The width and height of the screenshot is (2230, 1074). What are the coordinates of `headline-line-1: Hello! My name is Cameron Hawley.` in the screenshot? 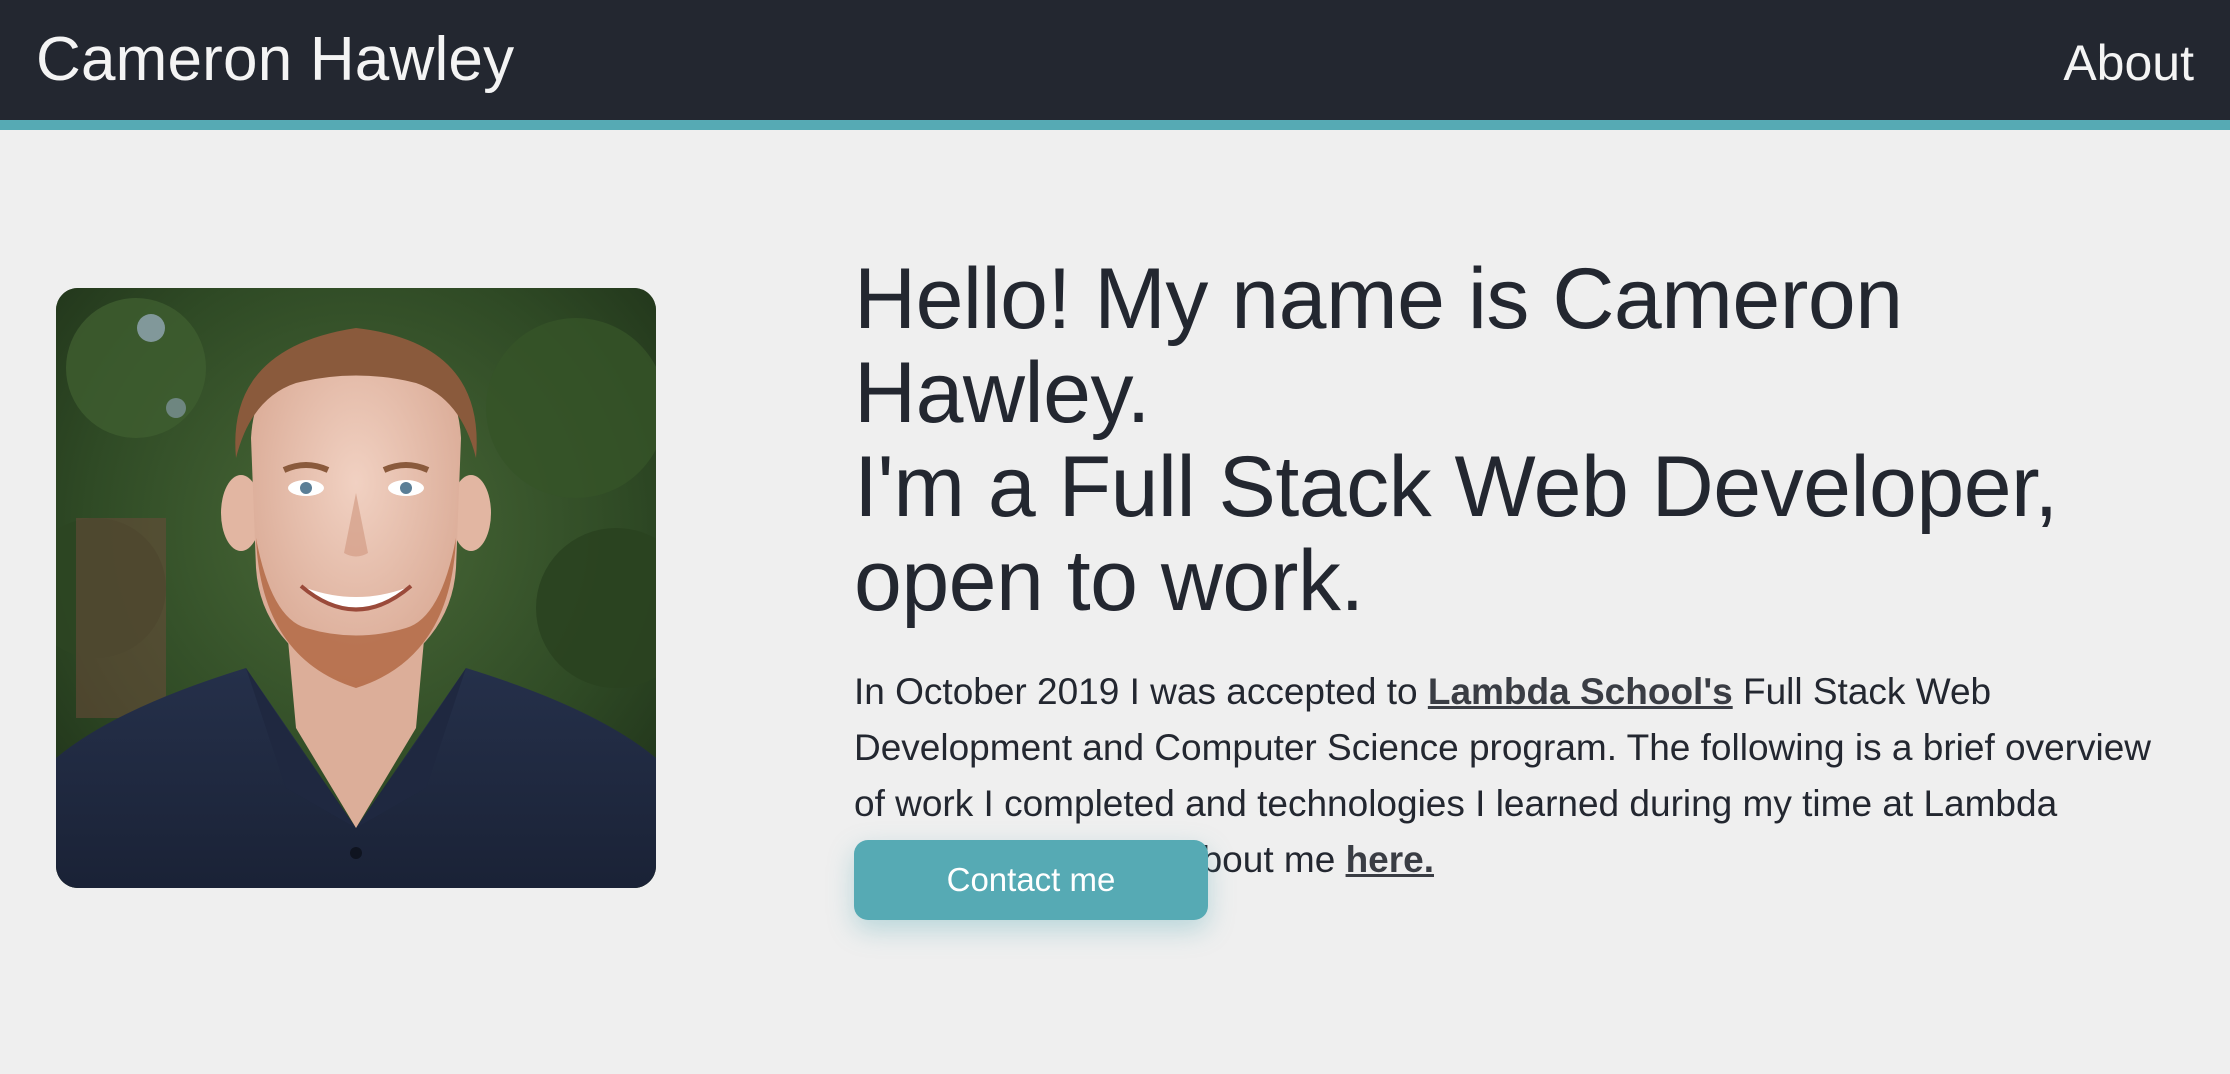 It's located at (1378, 346).